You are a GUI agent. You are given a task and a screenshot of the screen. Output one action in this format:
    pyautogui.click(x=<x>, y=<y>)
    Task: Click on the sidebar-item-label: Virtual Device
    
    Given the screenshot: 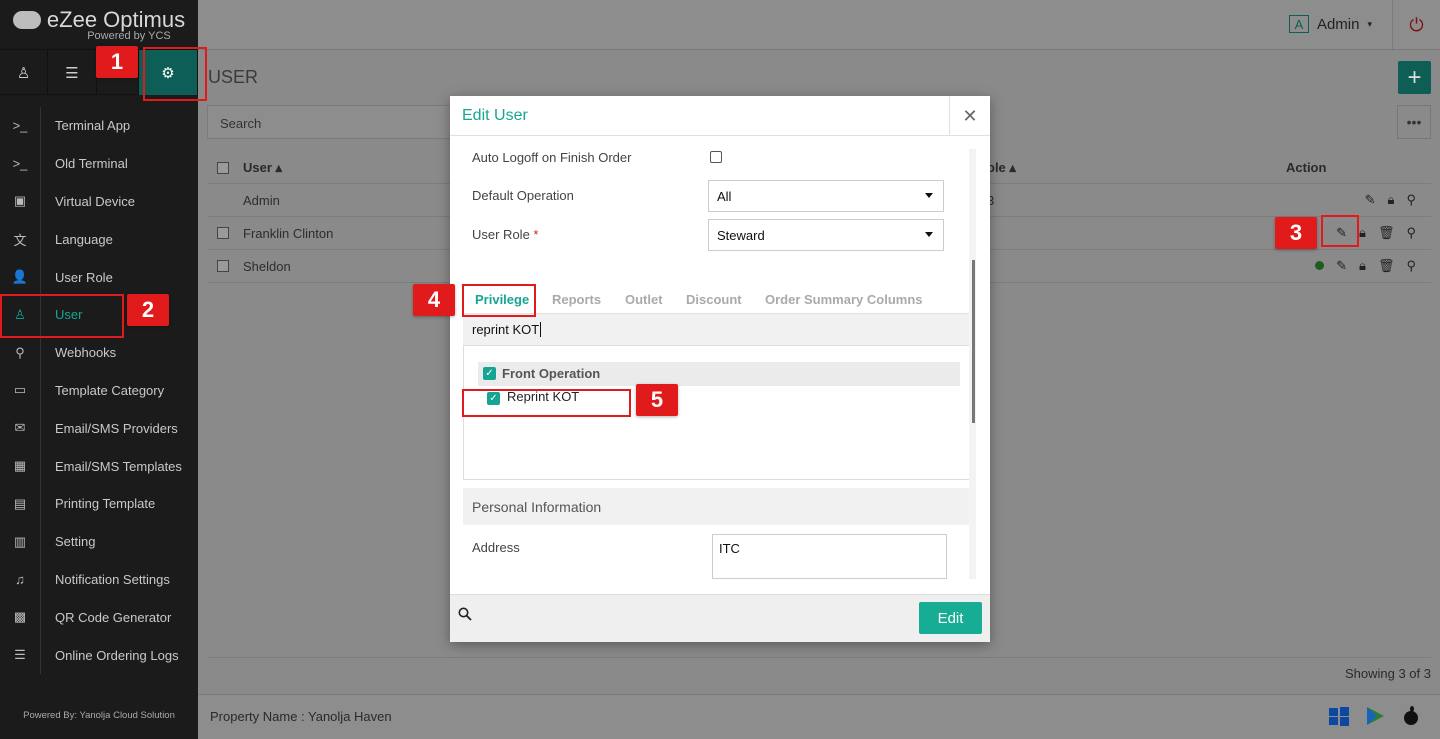 What is the action you would take?
    pyautogui.click(x=119, y=201)
    